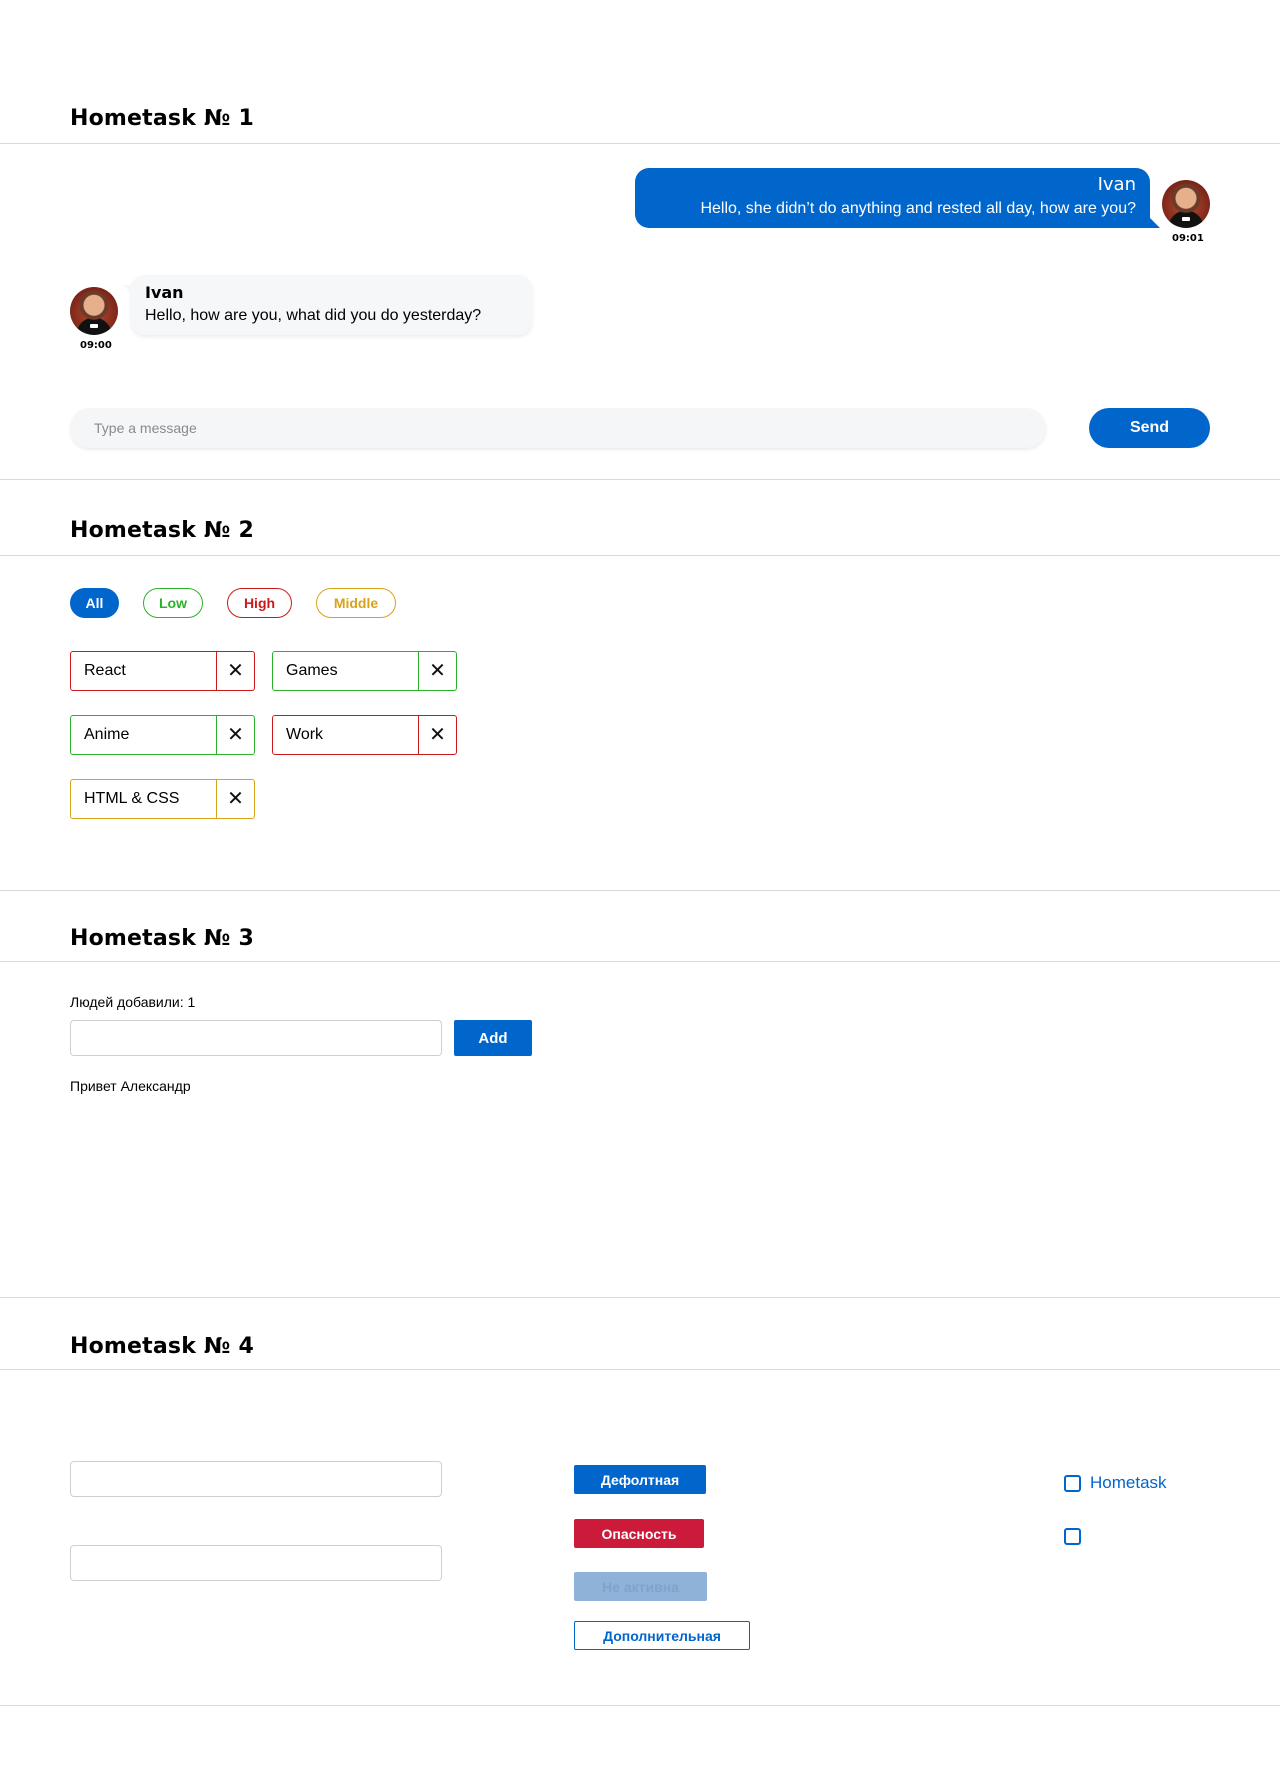 This screenshot has height=1770, width=1280. What do you see at coordinates (356, 603) in the screenshot?
I see `filter-middle: Middle` at bounding box center [356, 603].